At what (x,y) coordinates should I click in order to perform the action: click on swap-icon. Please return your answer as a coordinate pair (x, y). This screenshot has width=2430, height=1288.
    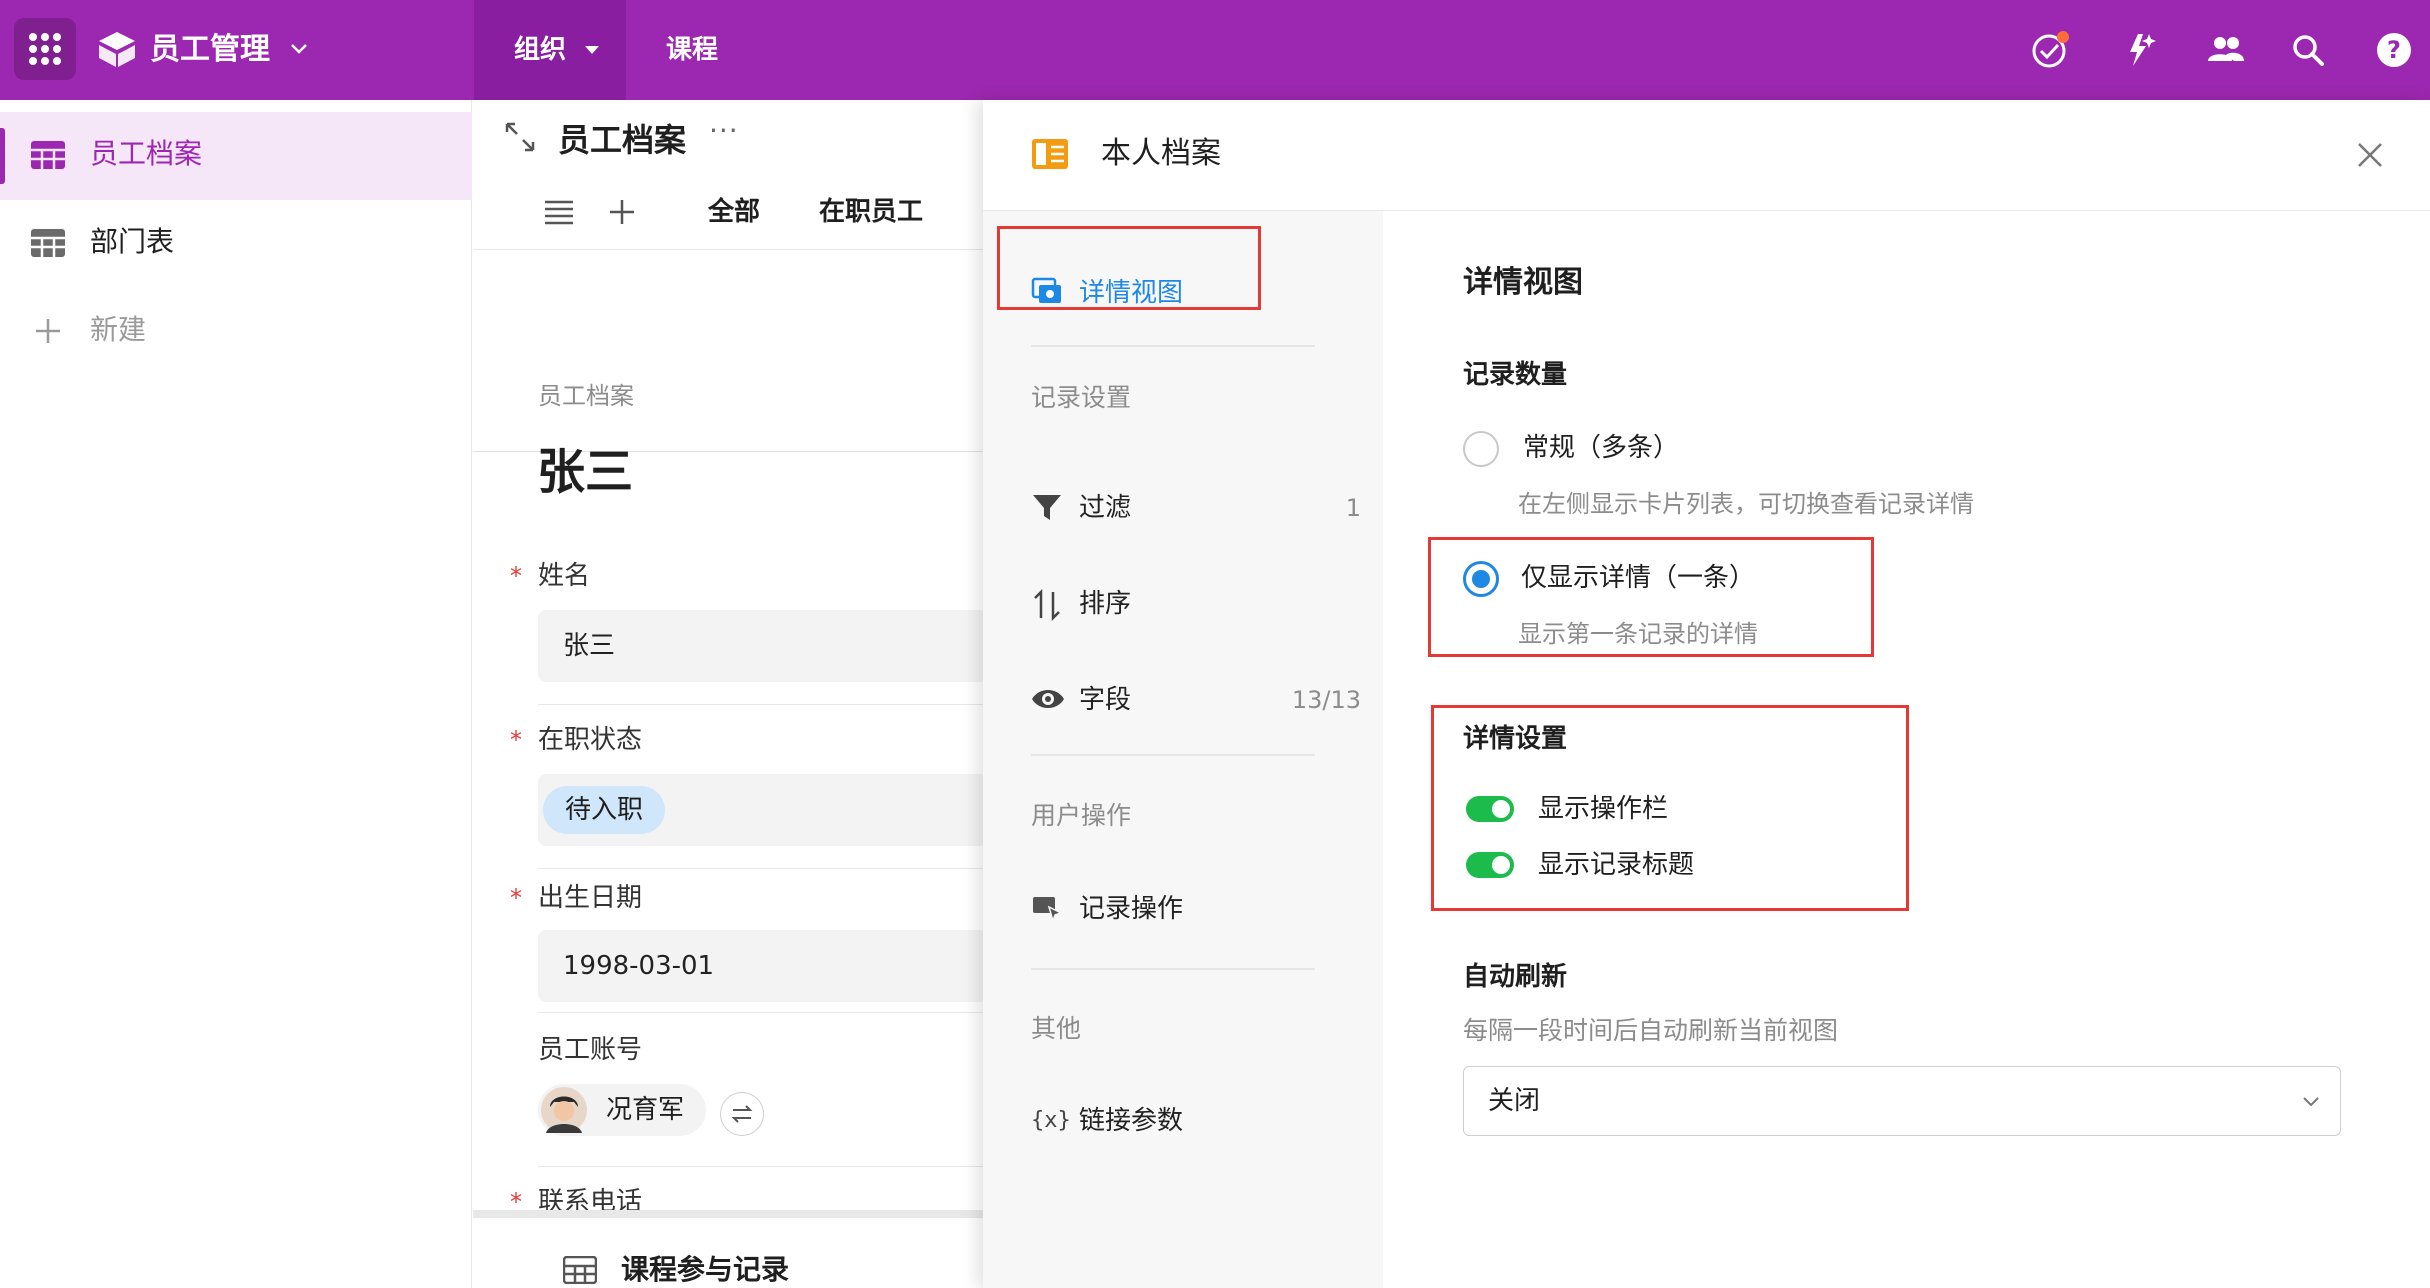
    Looking at the image, I should click on (742, 1114).